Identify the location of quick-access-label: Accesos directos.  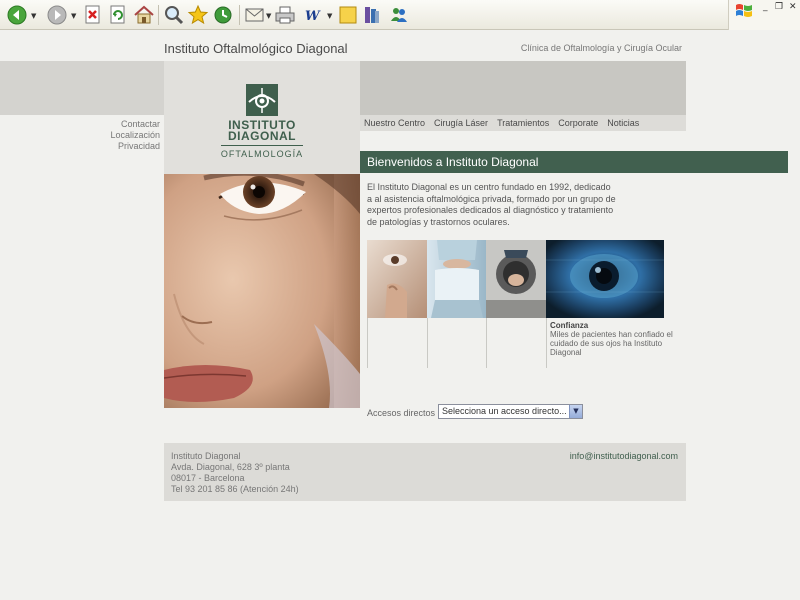
(401, 413).